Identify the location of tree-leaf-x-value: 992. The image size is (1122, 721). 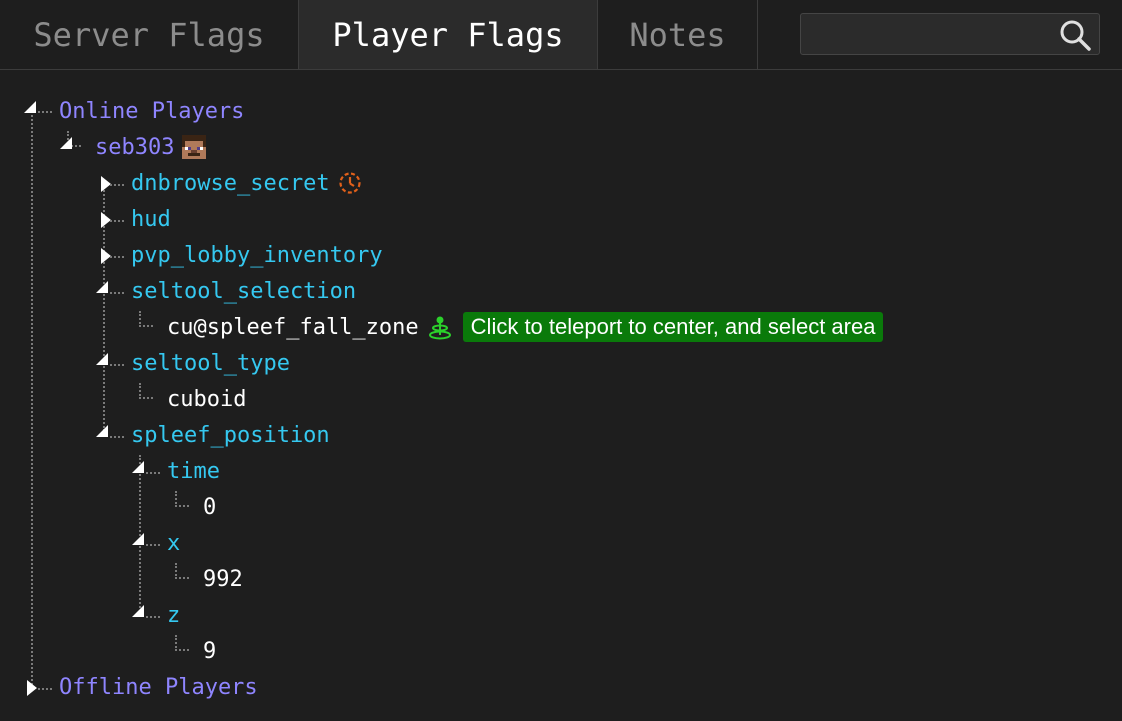
(223, 579).